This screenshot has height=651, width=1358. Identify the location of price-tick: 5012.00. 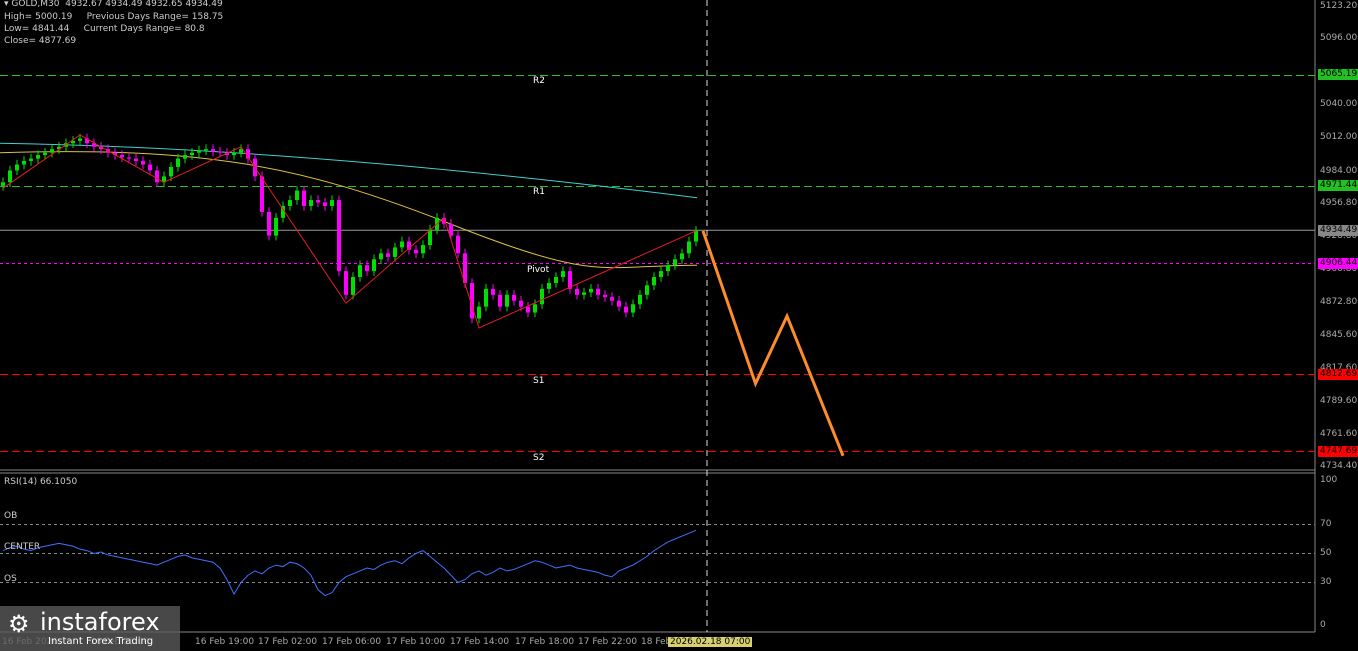
(1339, 137).